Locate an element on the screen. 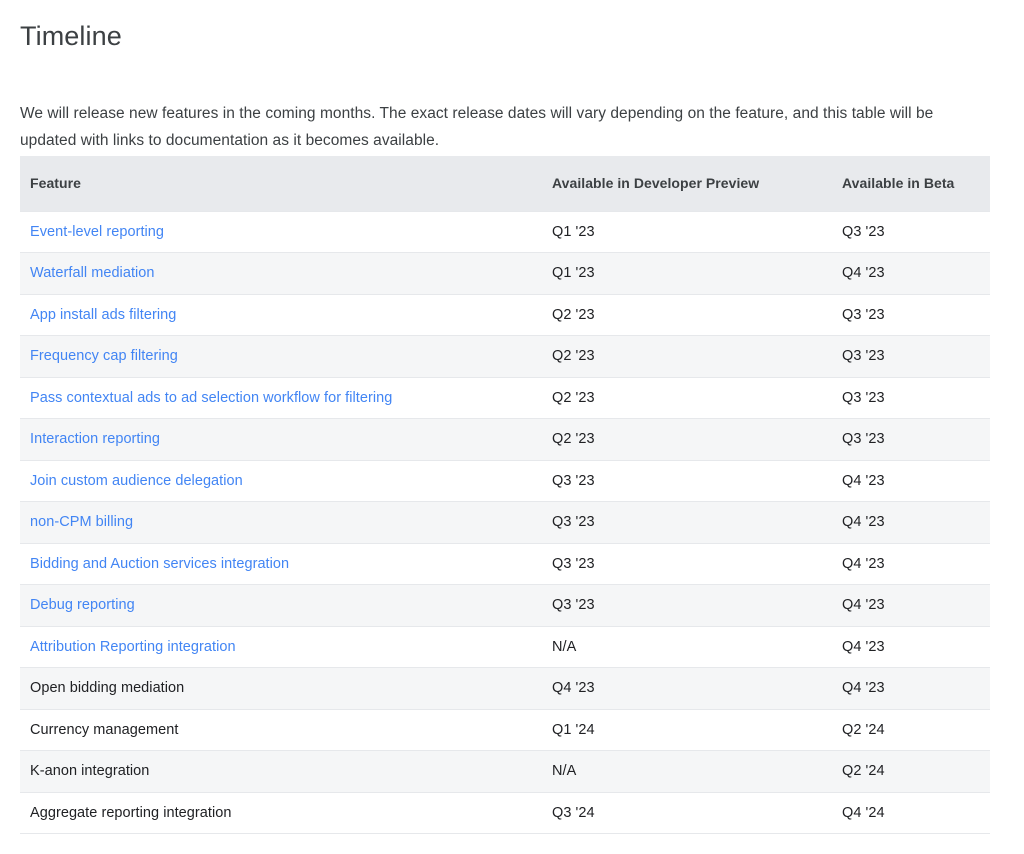 Image resolution: width=1024 pixels, height=854 pixels. column-header-feature: Feature is located at coordinates (280, 183).